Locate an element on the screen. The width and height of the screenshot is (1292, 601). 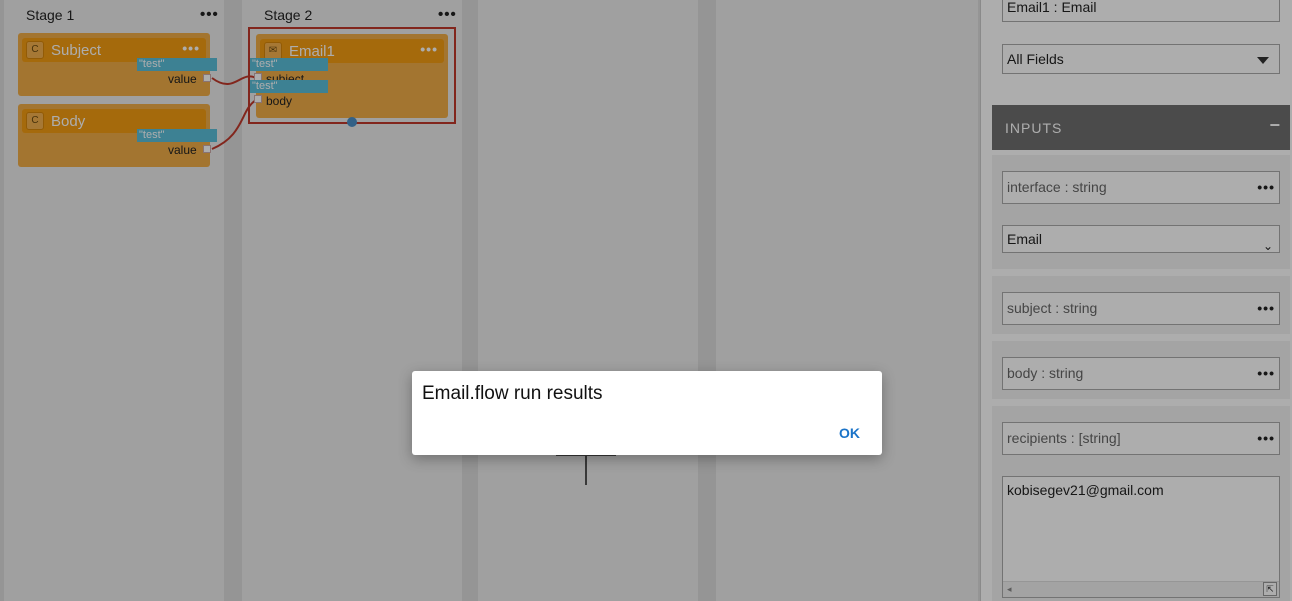
ok-button: OK is located at coordinates (849, 433).